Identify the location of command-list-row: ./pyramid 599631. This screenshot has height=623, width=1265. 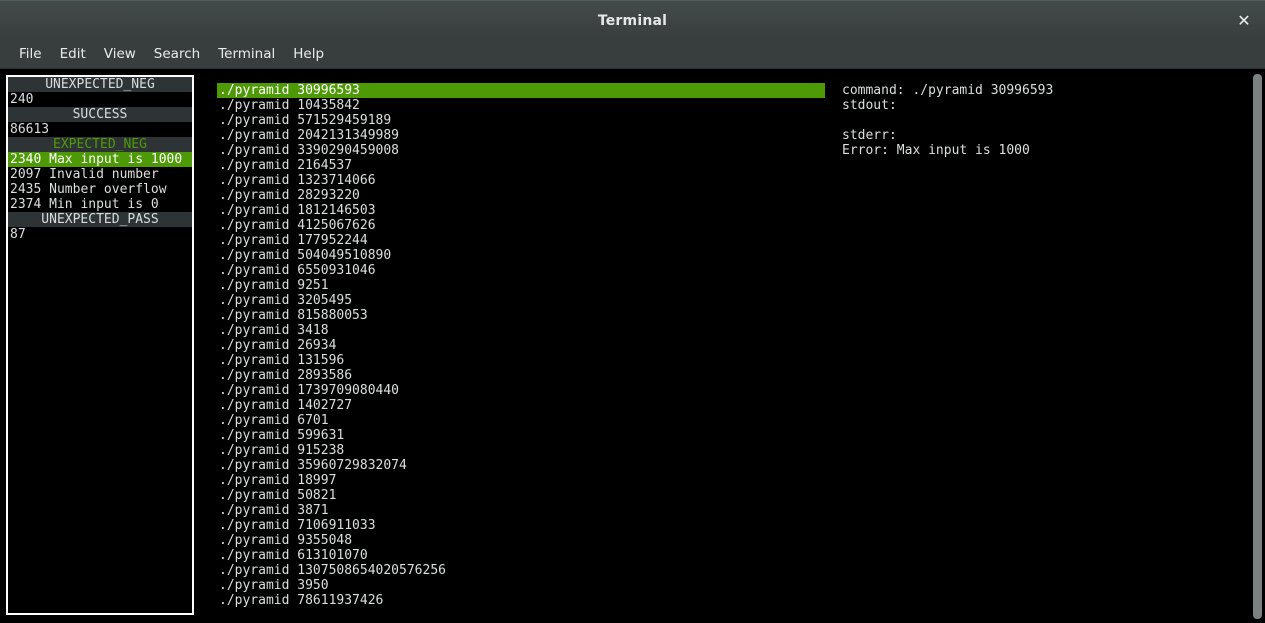
(521, 435).